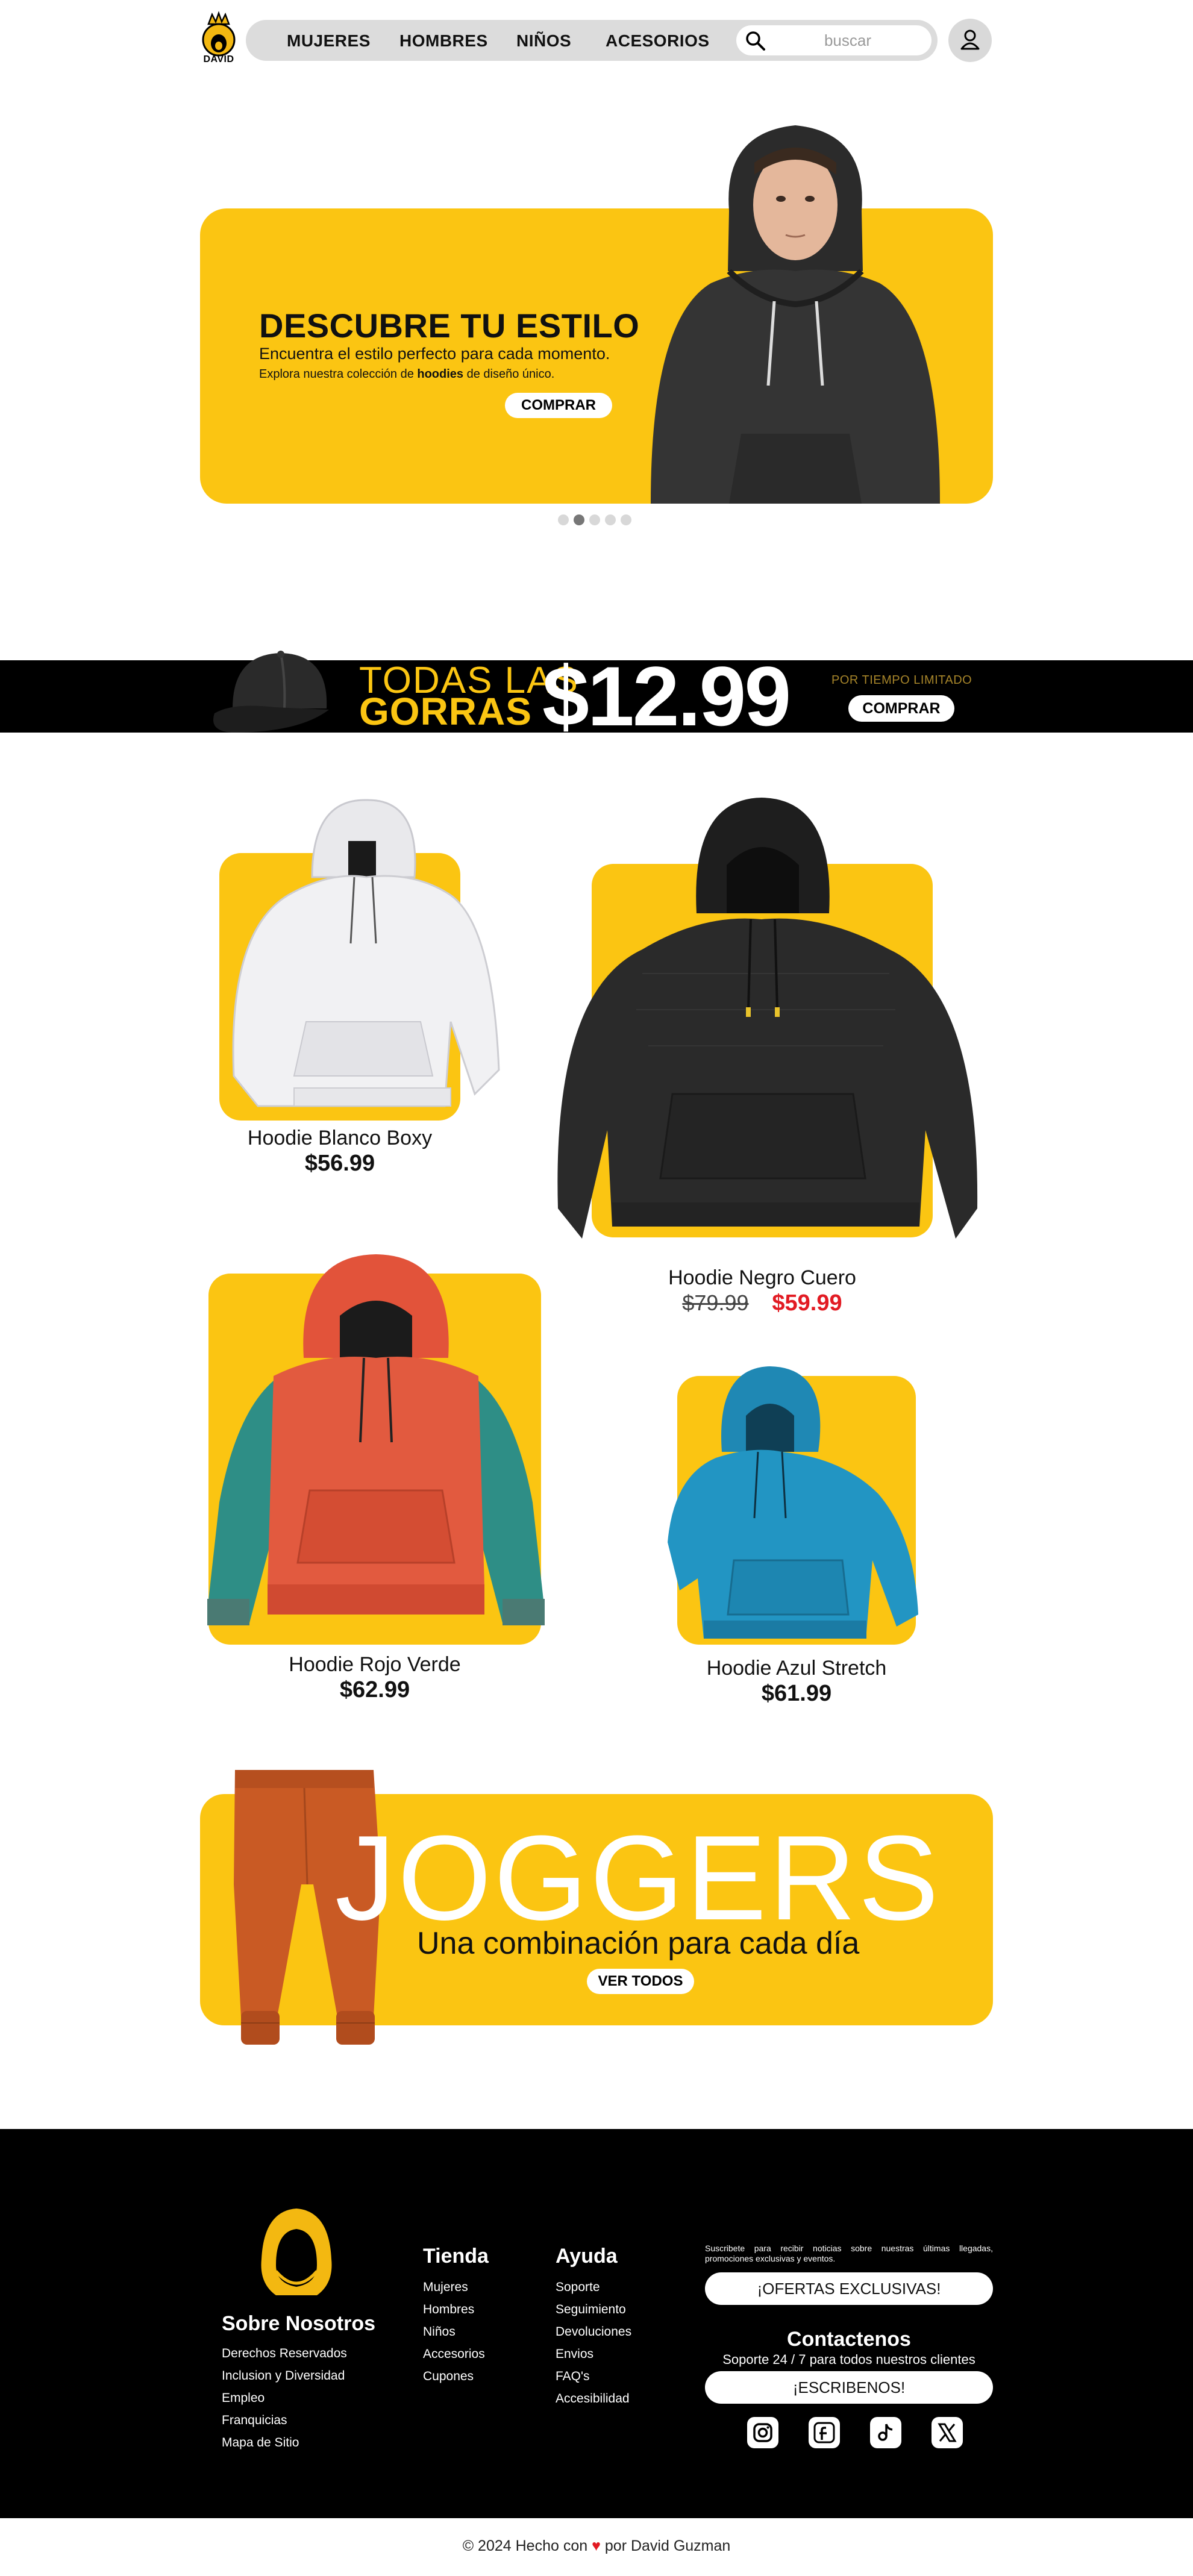  Describe the element at coordinates (795, 1505) in the screenshot. I see `product-image-blue-hoodie` at that location.